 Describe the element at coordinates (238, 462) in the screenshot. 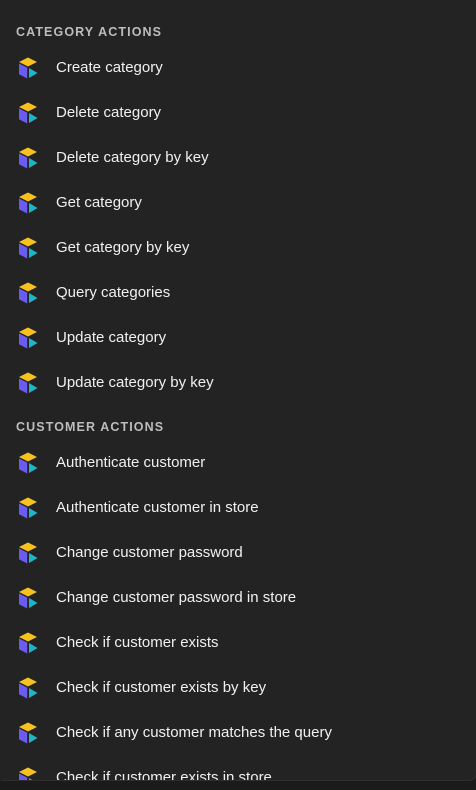

I see `action-authenticate-customer: Authenticate customer` at that location.